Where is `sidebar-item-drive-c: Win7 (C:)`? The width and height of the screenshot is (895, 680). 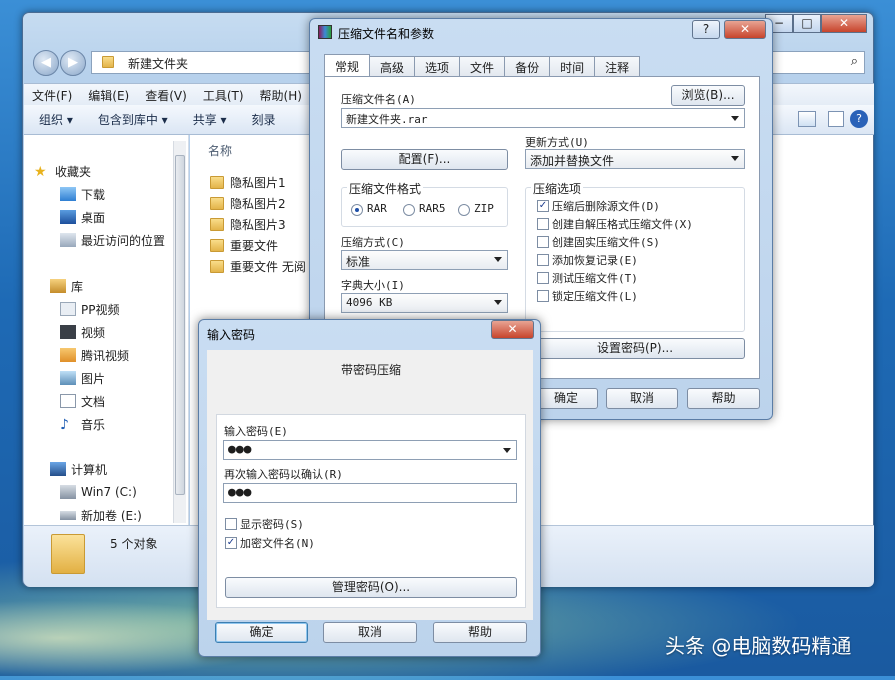 sidebar-item-drive-c: Win7 (C:) is located at coordinates (98, 492).